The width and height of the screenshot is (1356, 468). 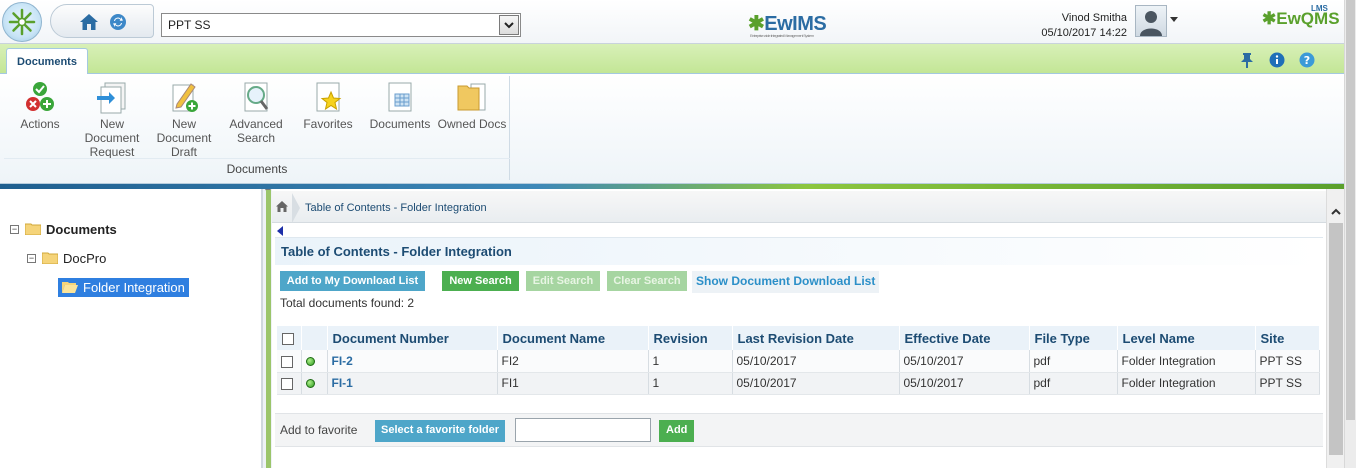 I want to click on tab-documents: Documents, so click(x=47, y=61).